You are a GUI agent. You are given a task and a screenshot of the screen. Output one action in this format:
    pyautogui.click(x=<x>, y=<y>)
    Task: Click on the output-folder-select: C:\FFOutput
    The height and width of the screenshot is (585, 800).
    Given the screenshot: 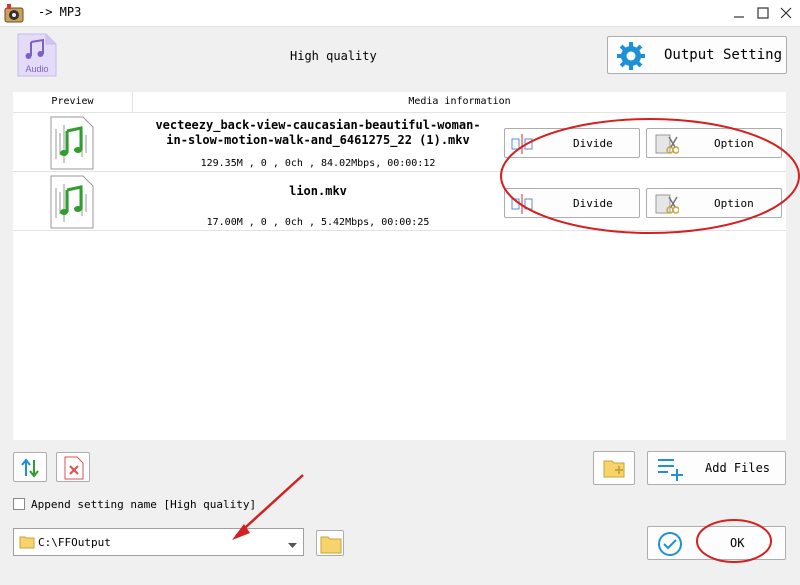 What is the action you would take?
    pyautogui.click(x=158, y=542)
    